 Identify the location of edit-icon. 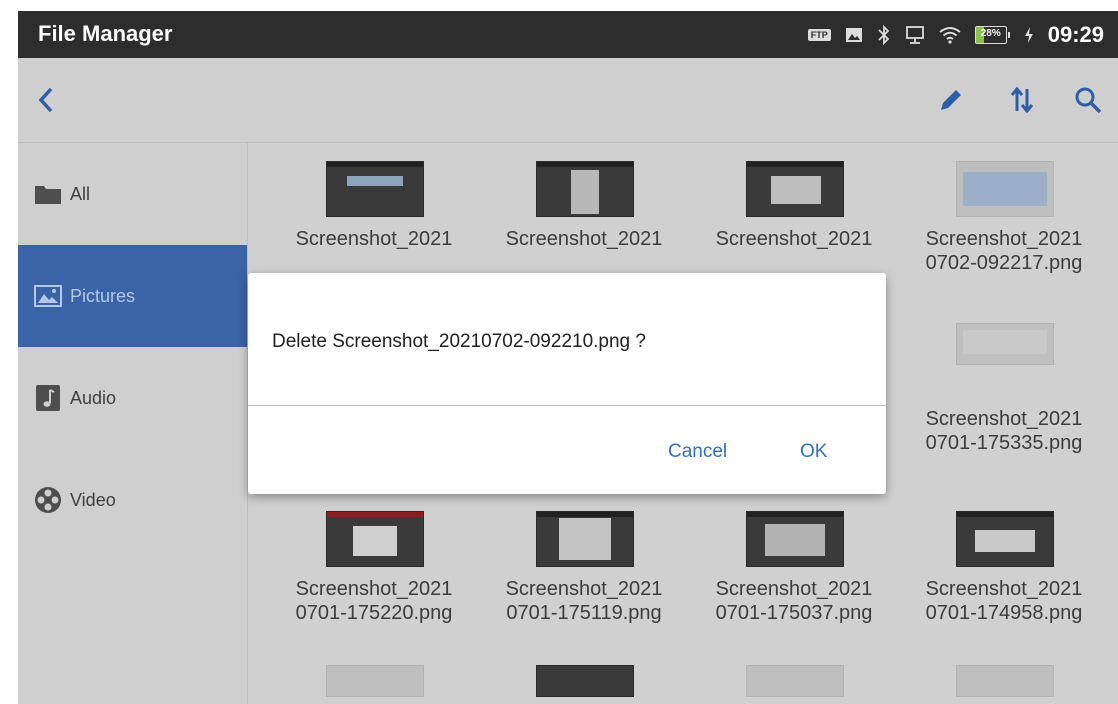
(951, 100).